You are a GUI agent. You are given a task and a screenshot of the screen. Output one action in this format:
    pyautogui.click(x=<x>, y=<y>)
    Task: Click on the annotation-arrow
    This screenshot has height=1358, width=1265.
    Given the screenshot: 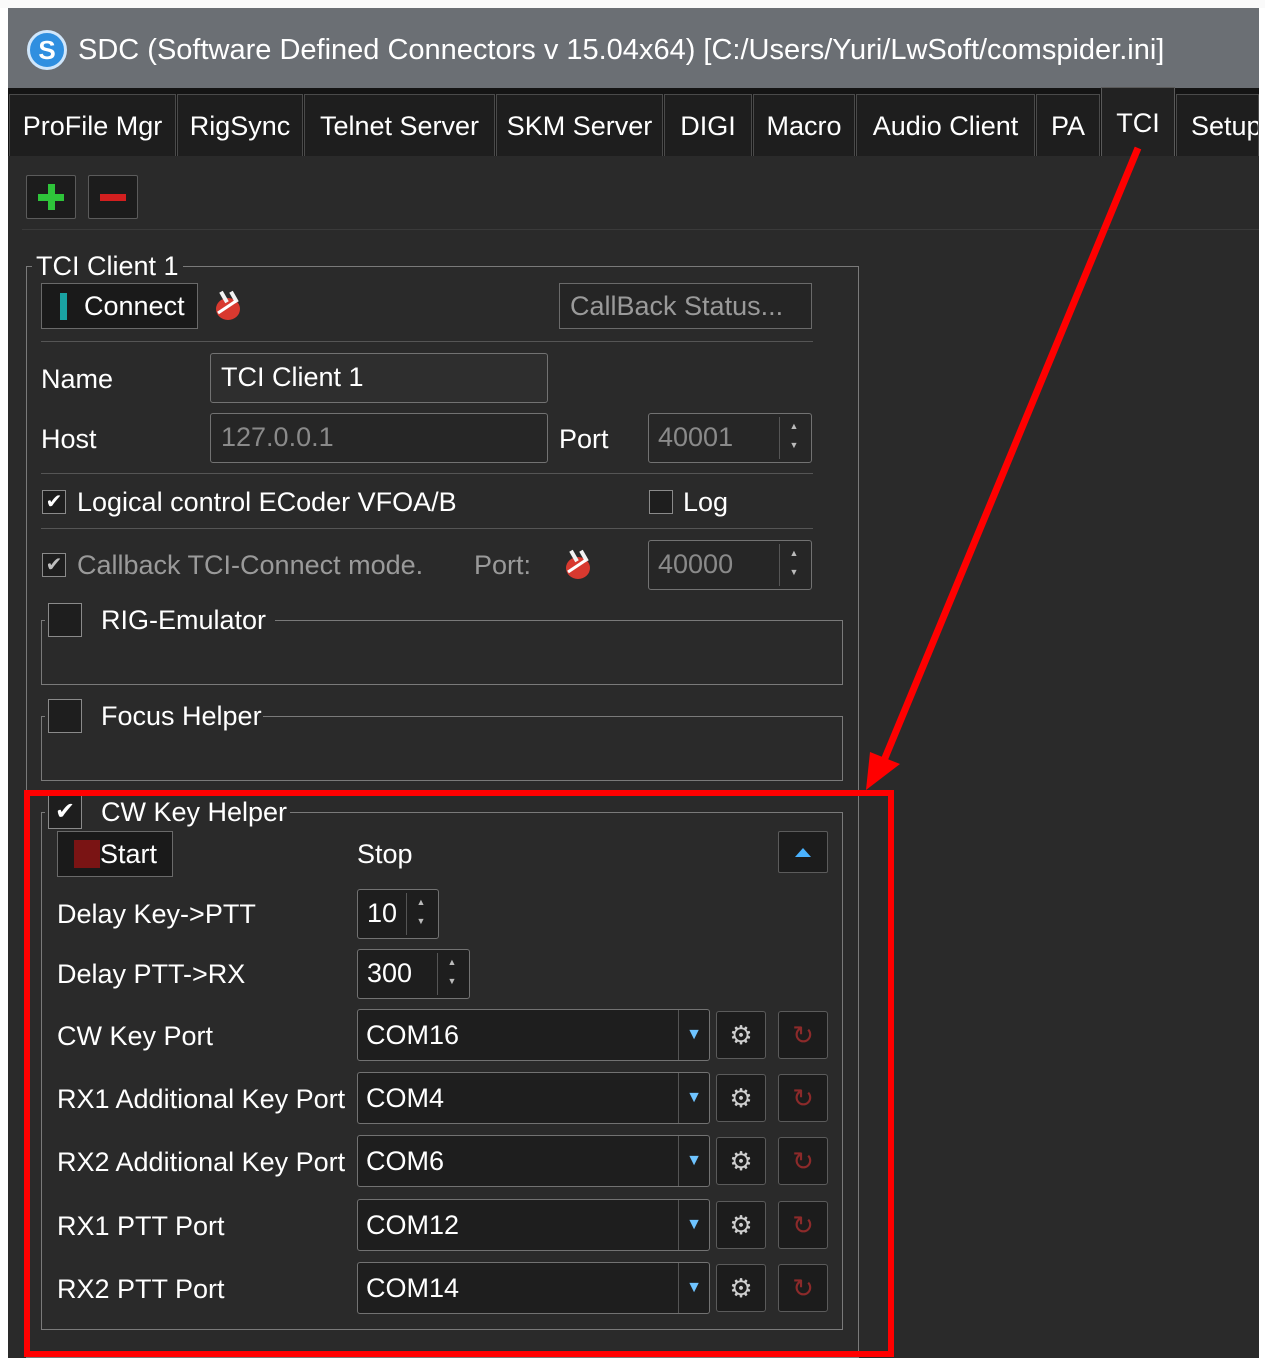 What is the action you would take?
    pyautogui.click(x=1004, y=468)
    